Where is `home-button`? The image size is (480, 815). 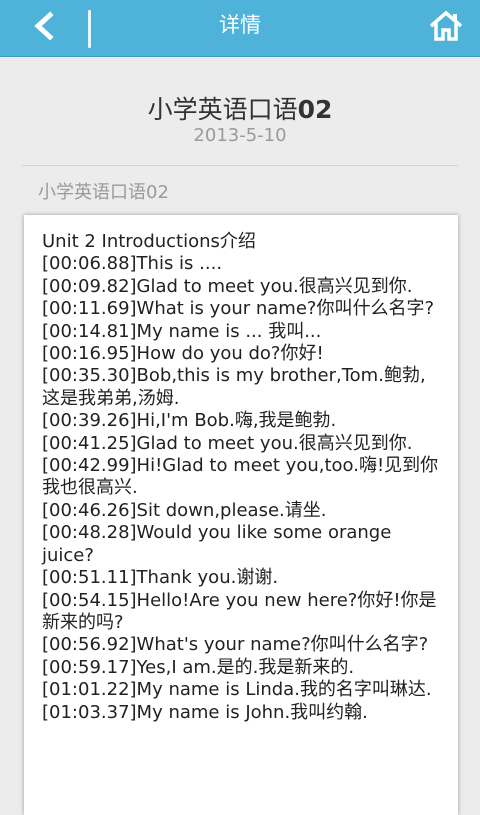 home-button is located at coordinates (446, 28).